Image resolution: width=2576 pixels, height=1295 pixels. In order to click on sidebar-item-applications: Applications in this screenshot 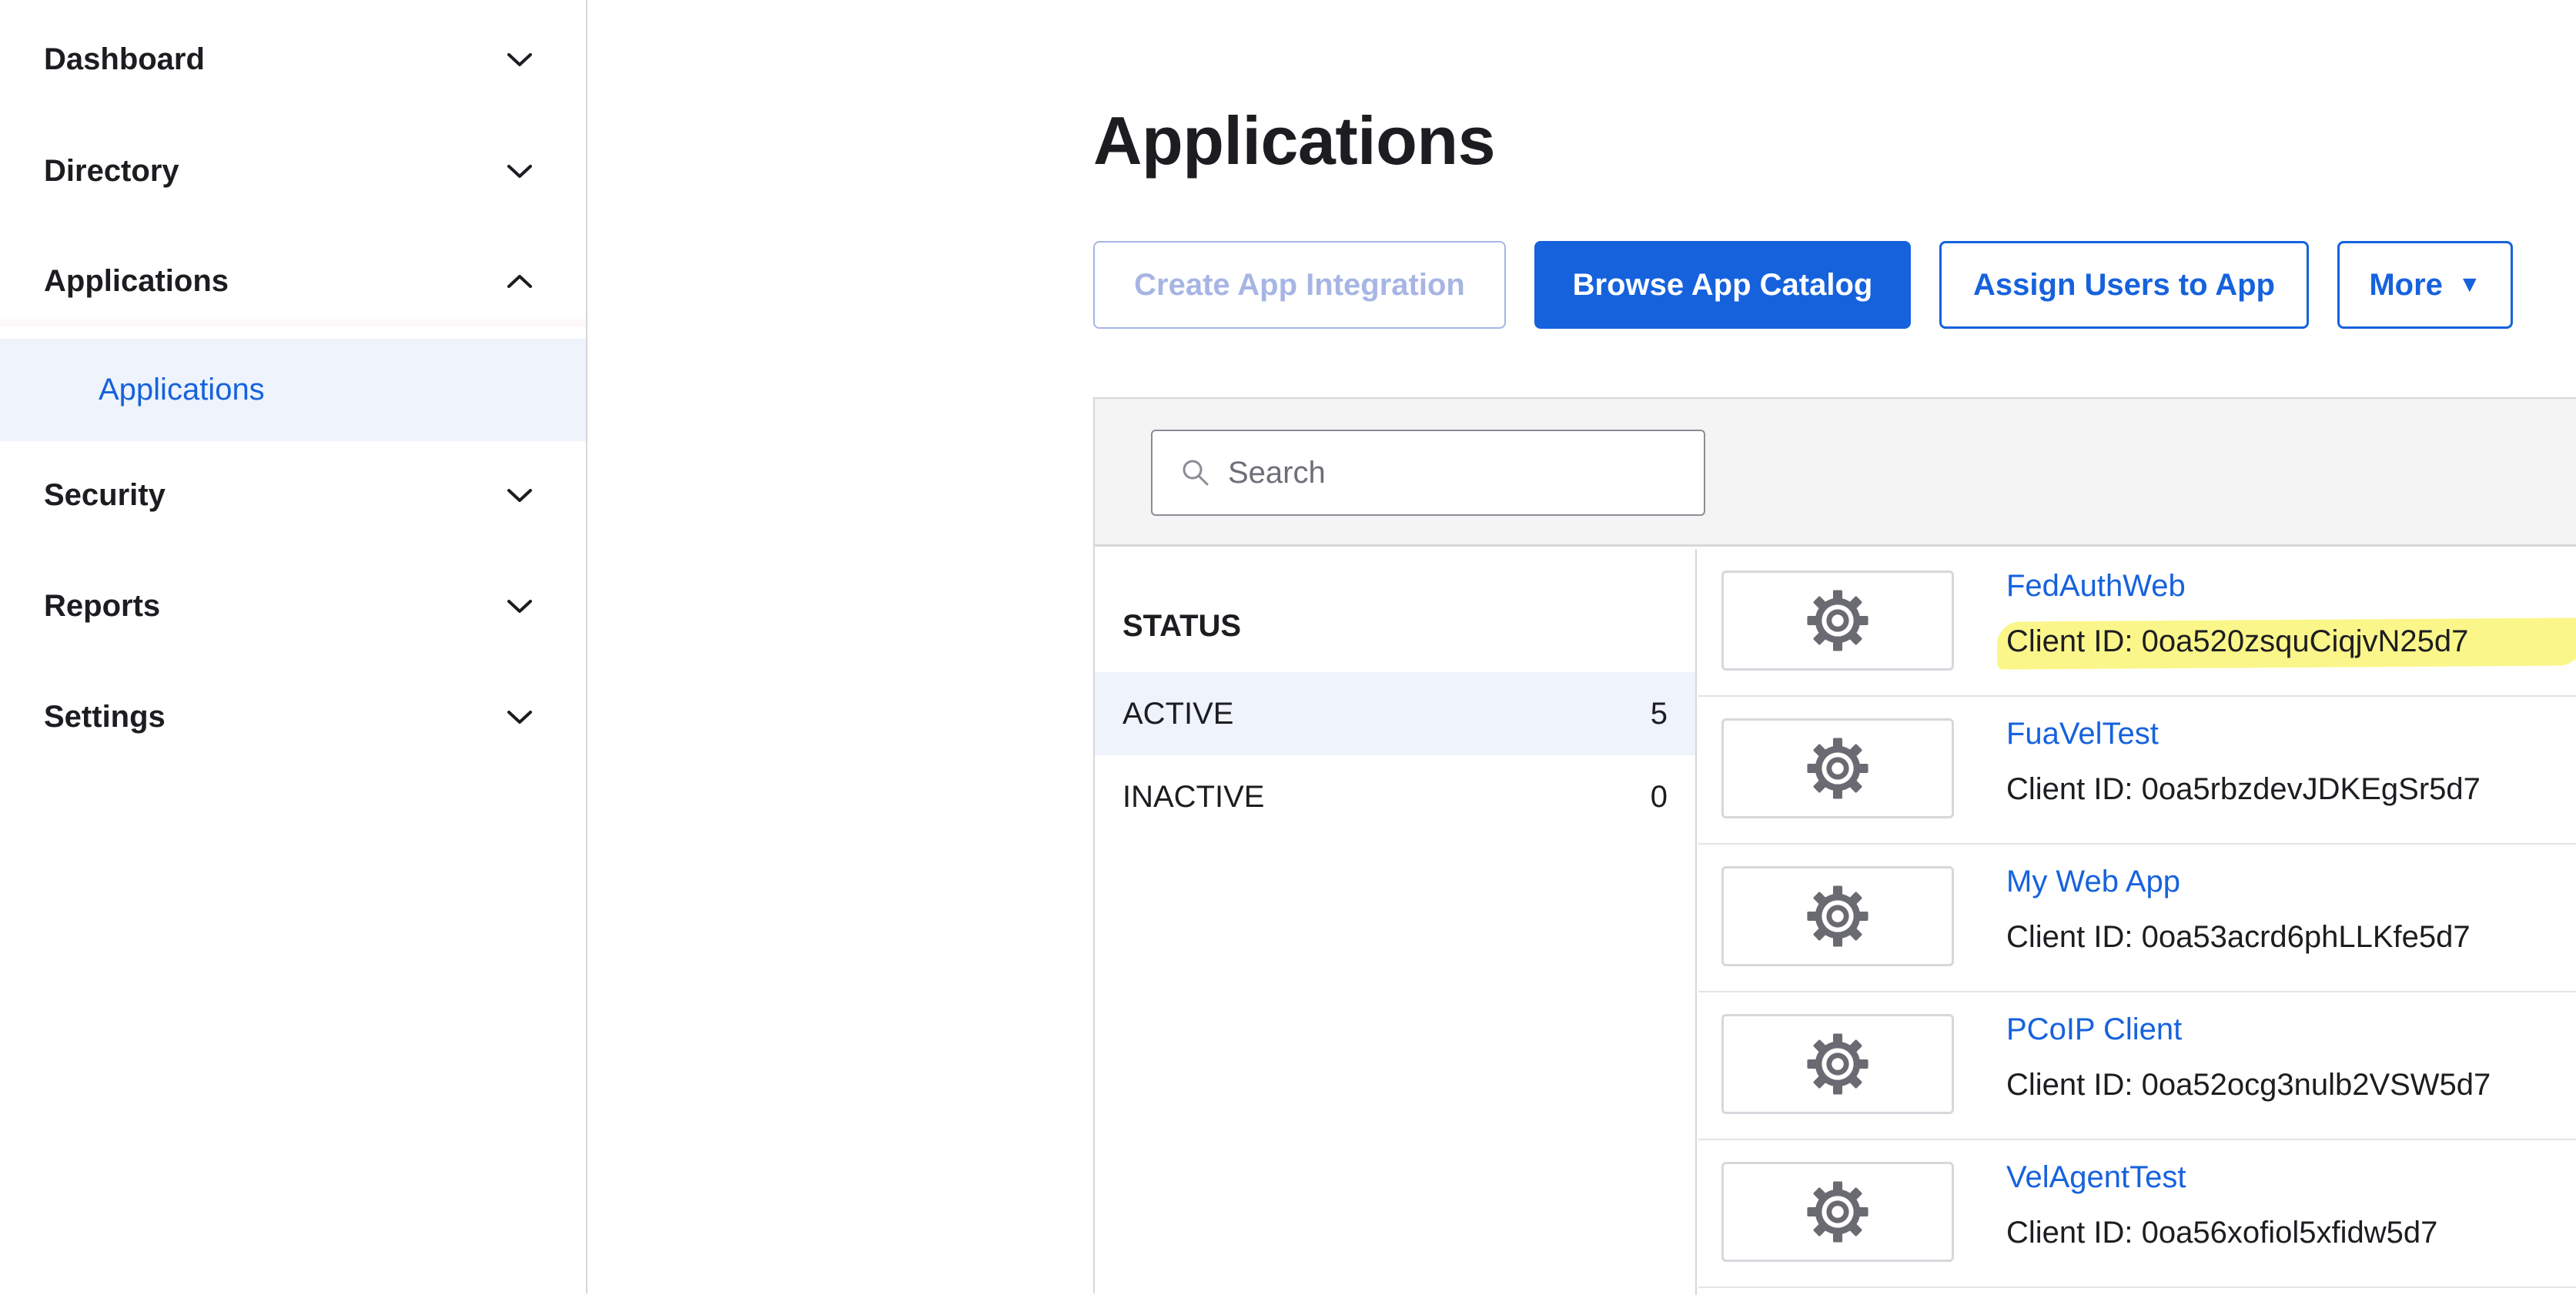, I will do `click(293, 281)`.